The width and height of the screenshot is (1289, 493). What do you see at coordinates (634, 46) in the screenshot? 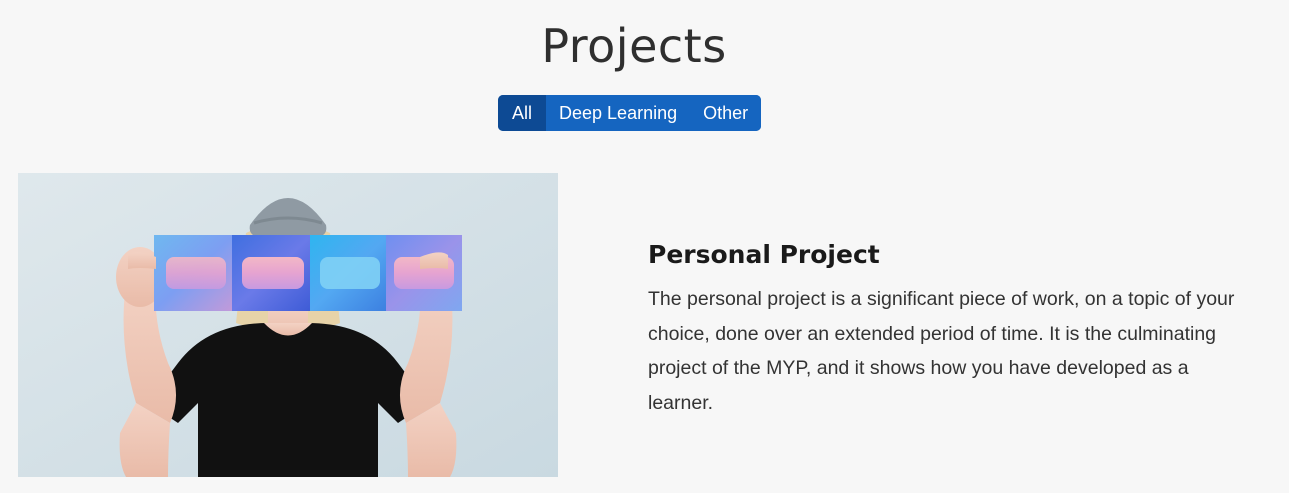
I see `page-title: Projects` at bounding box center [634, 46].